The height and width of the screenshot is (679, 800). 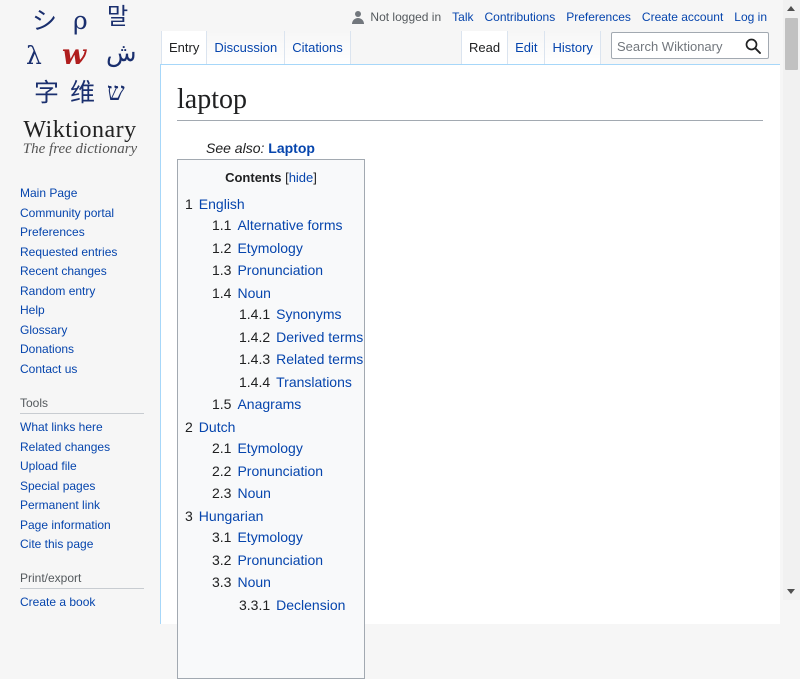 I want to click on sidebar-link: Contact us, so click(x=48, y=369).